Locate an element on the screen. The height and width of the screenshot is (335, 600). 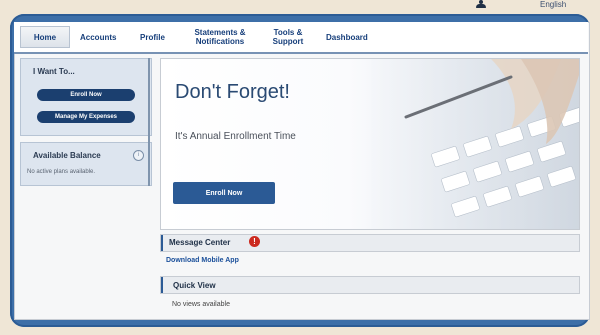
message-center-accent is located at coordinates (162, 243).